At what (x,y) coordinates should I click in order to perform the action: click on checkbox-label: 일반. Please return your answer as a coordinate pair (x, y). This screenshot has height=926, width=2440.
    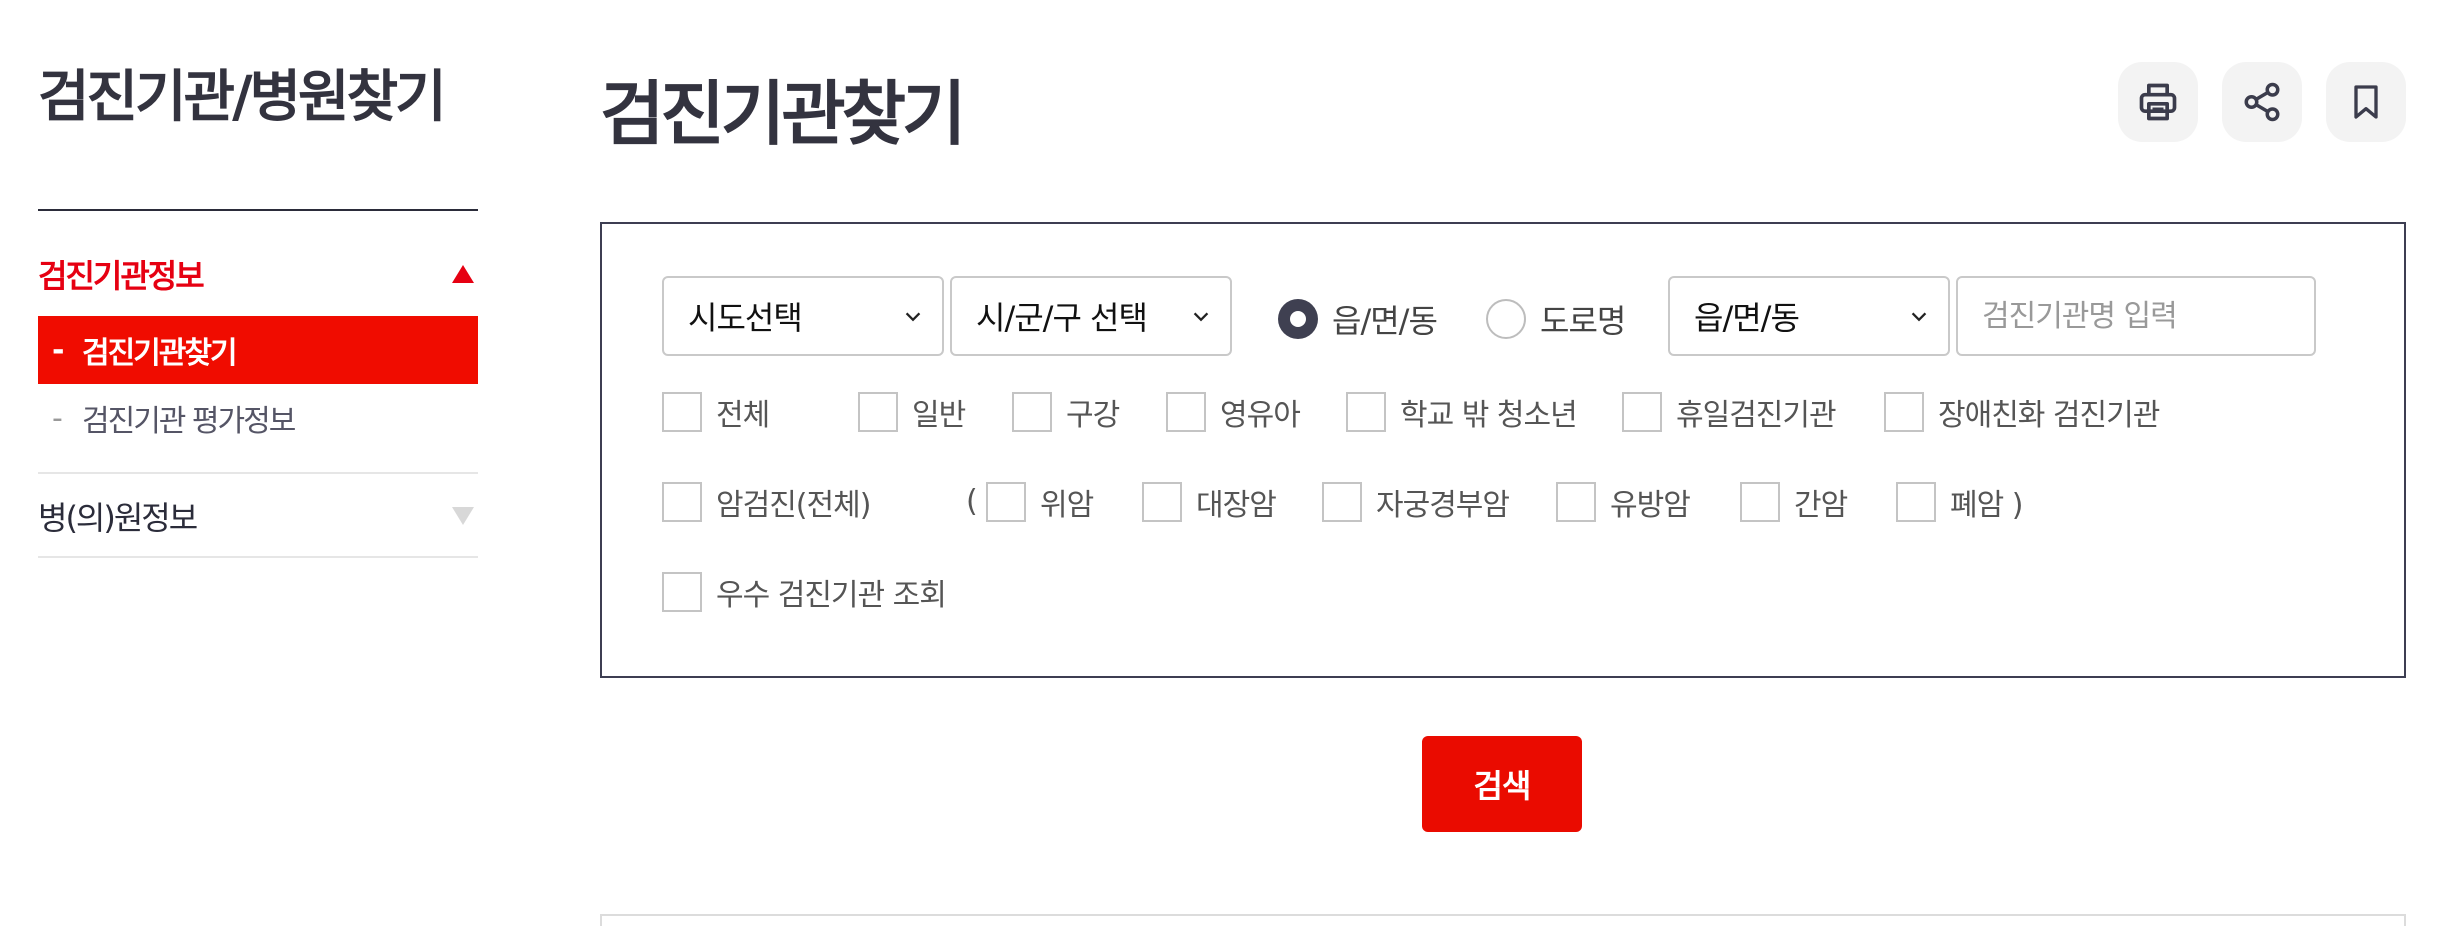
    Looking at the image, I should click on (939, 415).